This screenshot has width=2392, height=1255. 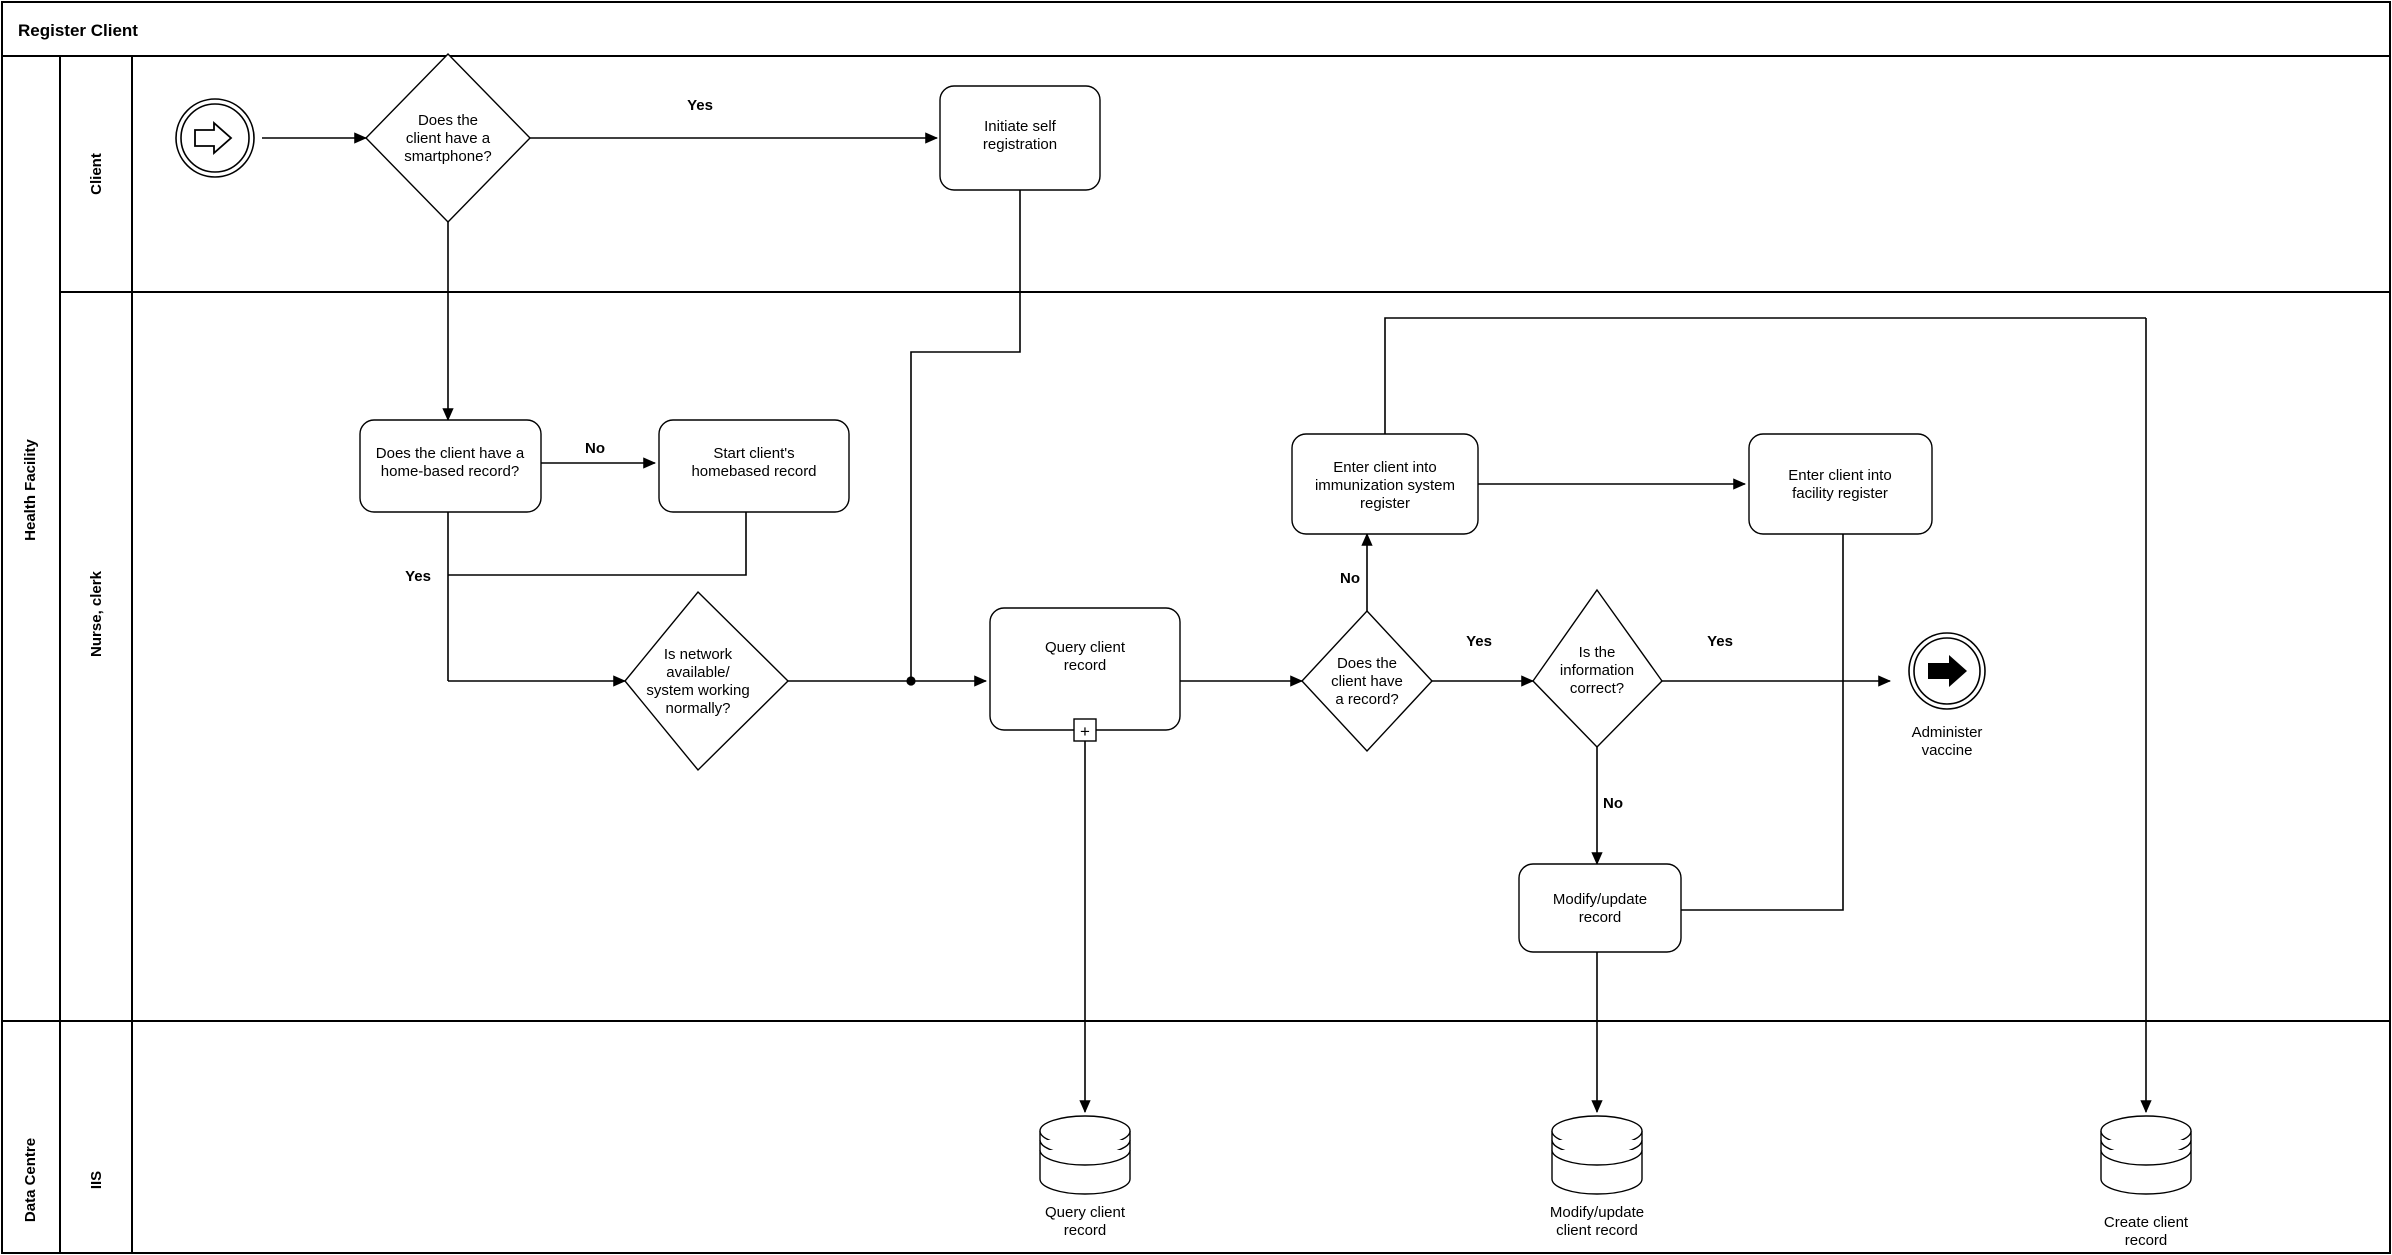 I want to click on datastore-modify-label-line-1: client record, so click(x=1597, y=1230).